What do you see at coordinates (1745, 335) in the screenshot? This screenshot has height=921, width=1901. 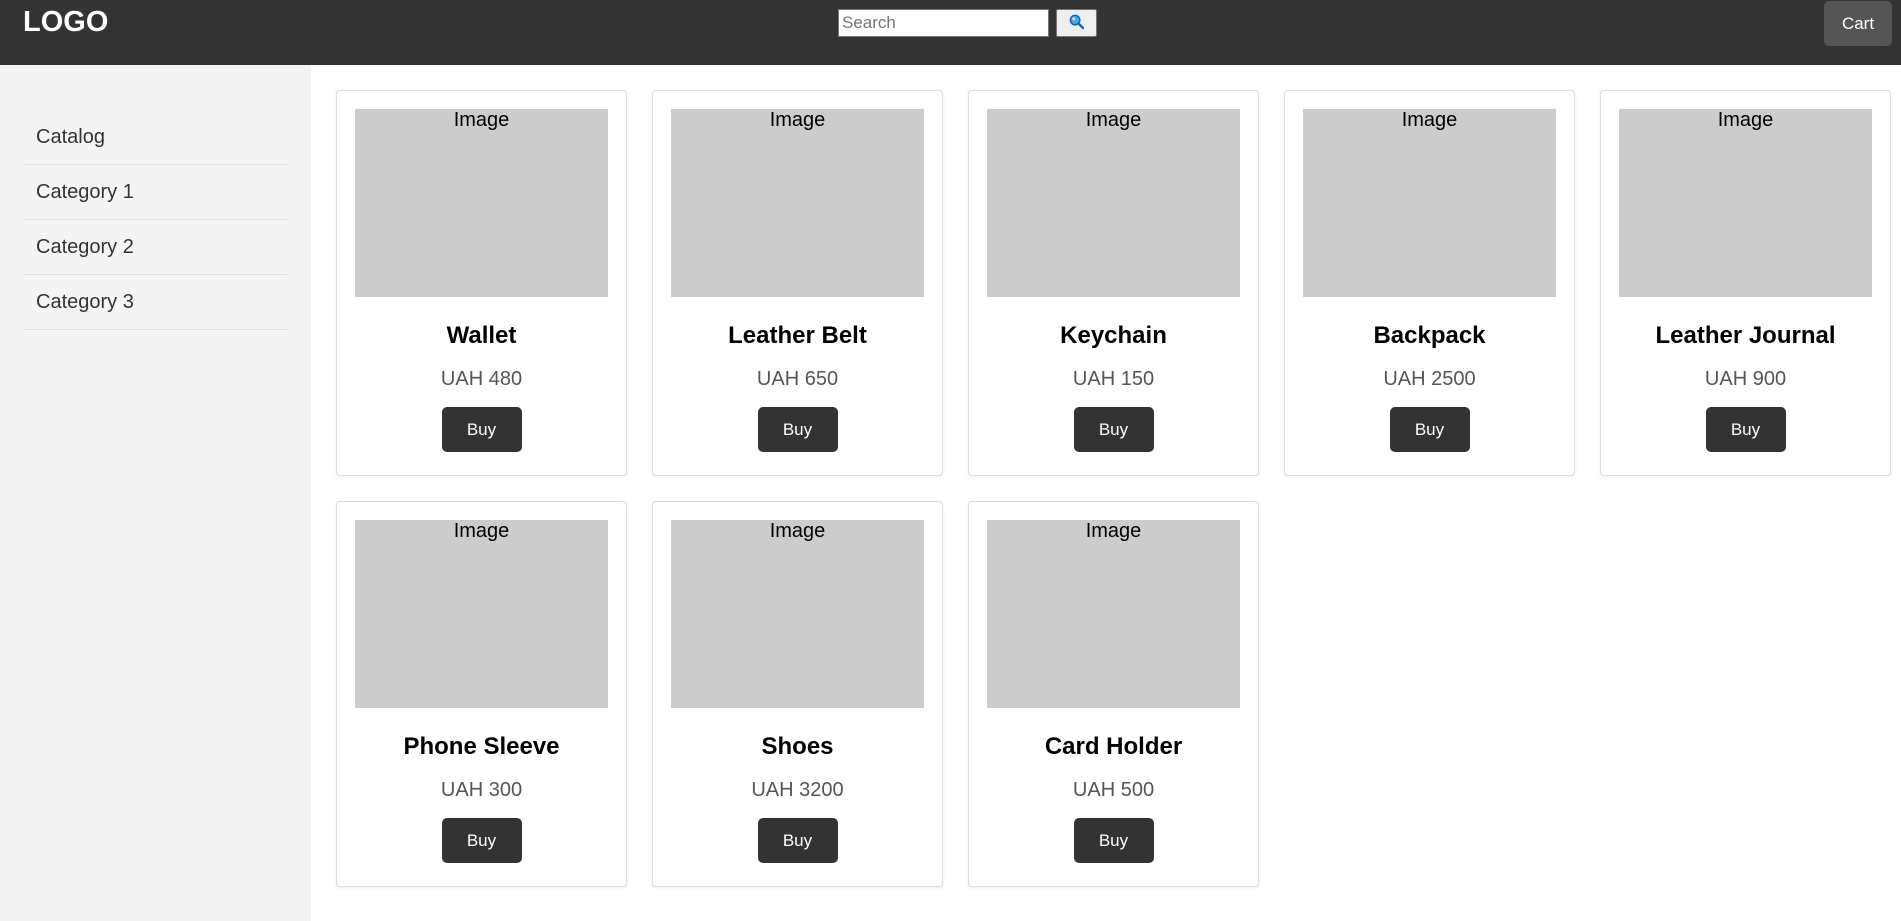 I see `product-name: Leather Journal` at bounding box center [1745, 335].